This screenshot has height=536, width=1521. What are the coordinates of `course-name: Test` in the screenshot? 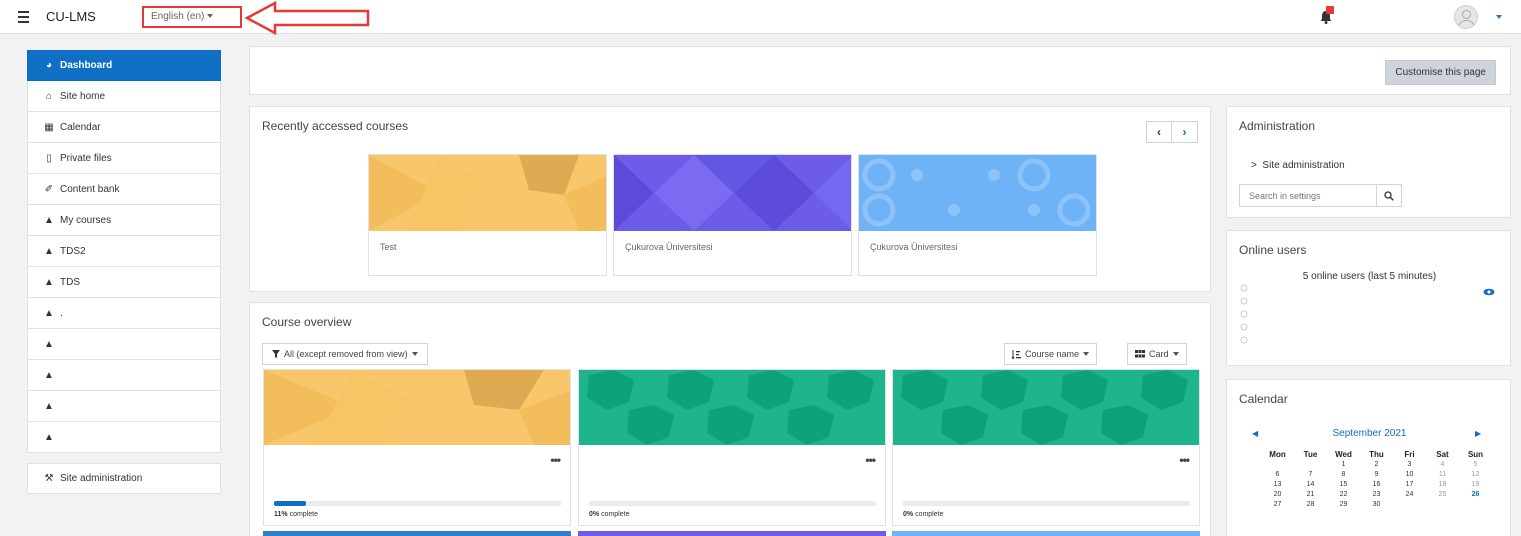 It's located at (388, 247).